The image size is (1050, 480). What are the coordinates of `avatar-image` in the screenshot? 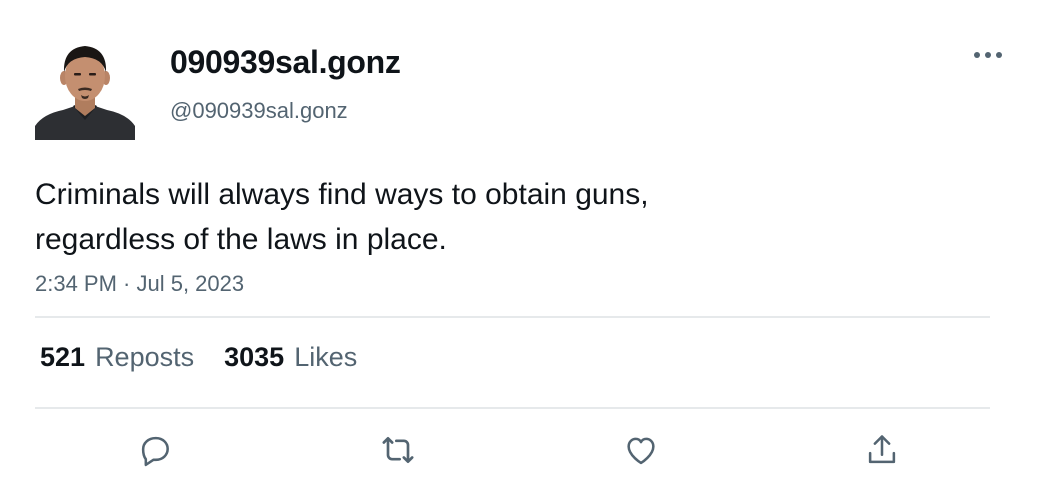 It's located at (85, 90).